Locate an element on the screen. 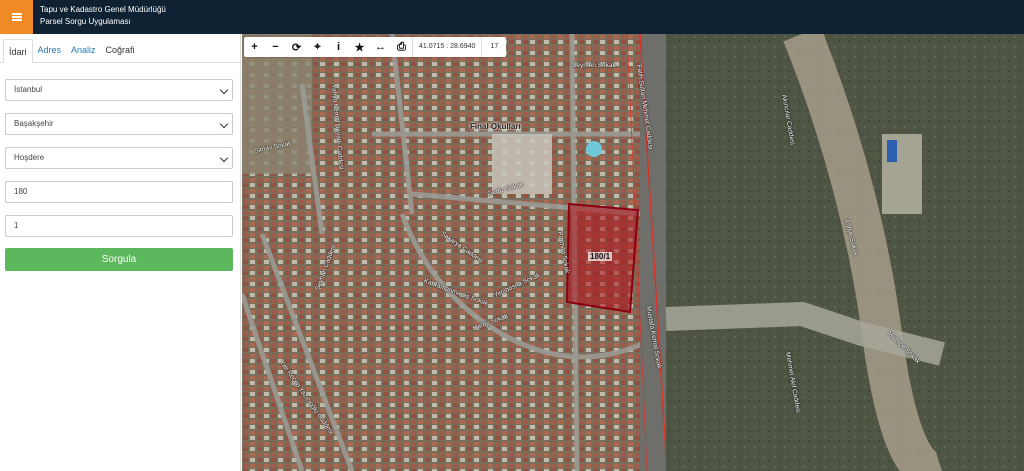  map-toolbar: + − ⟳ ⌖ i ★ ↔ ⎙ 41.0715 : 28.6940 17 is located at coordinates (375, 47).